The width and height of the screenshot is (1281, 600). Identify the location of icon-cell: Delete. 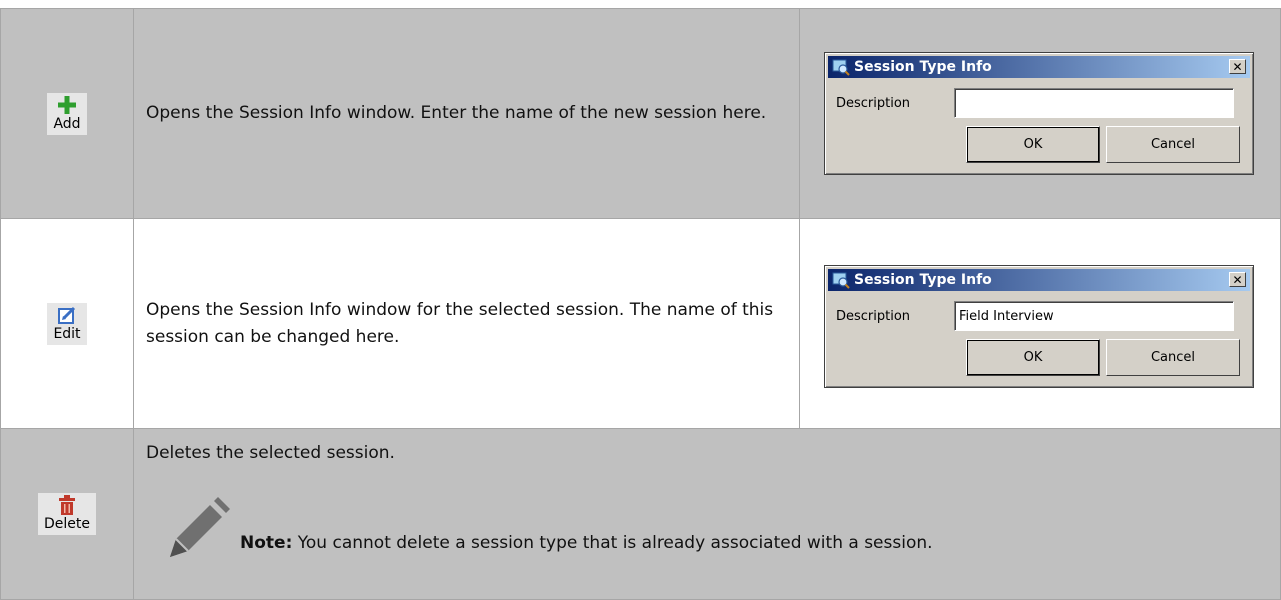
(67, 514).